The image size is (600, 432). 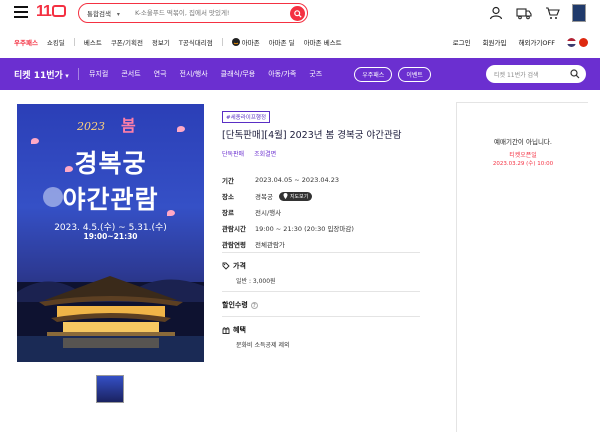 What do you see at coordinates (226, 266) in the screenshot?
I see `price-tag-icon` at bounding box center [226, 266].